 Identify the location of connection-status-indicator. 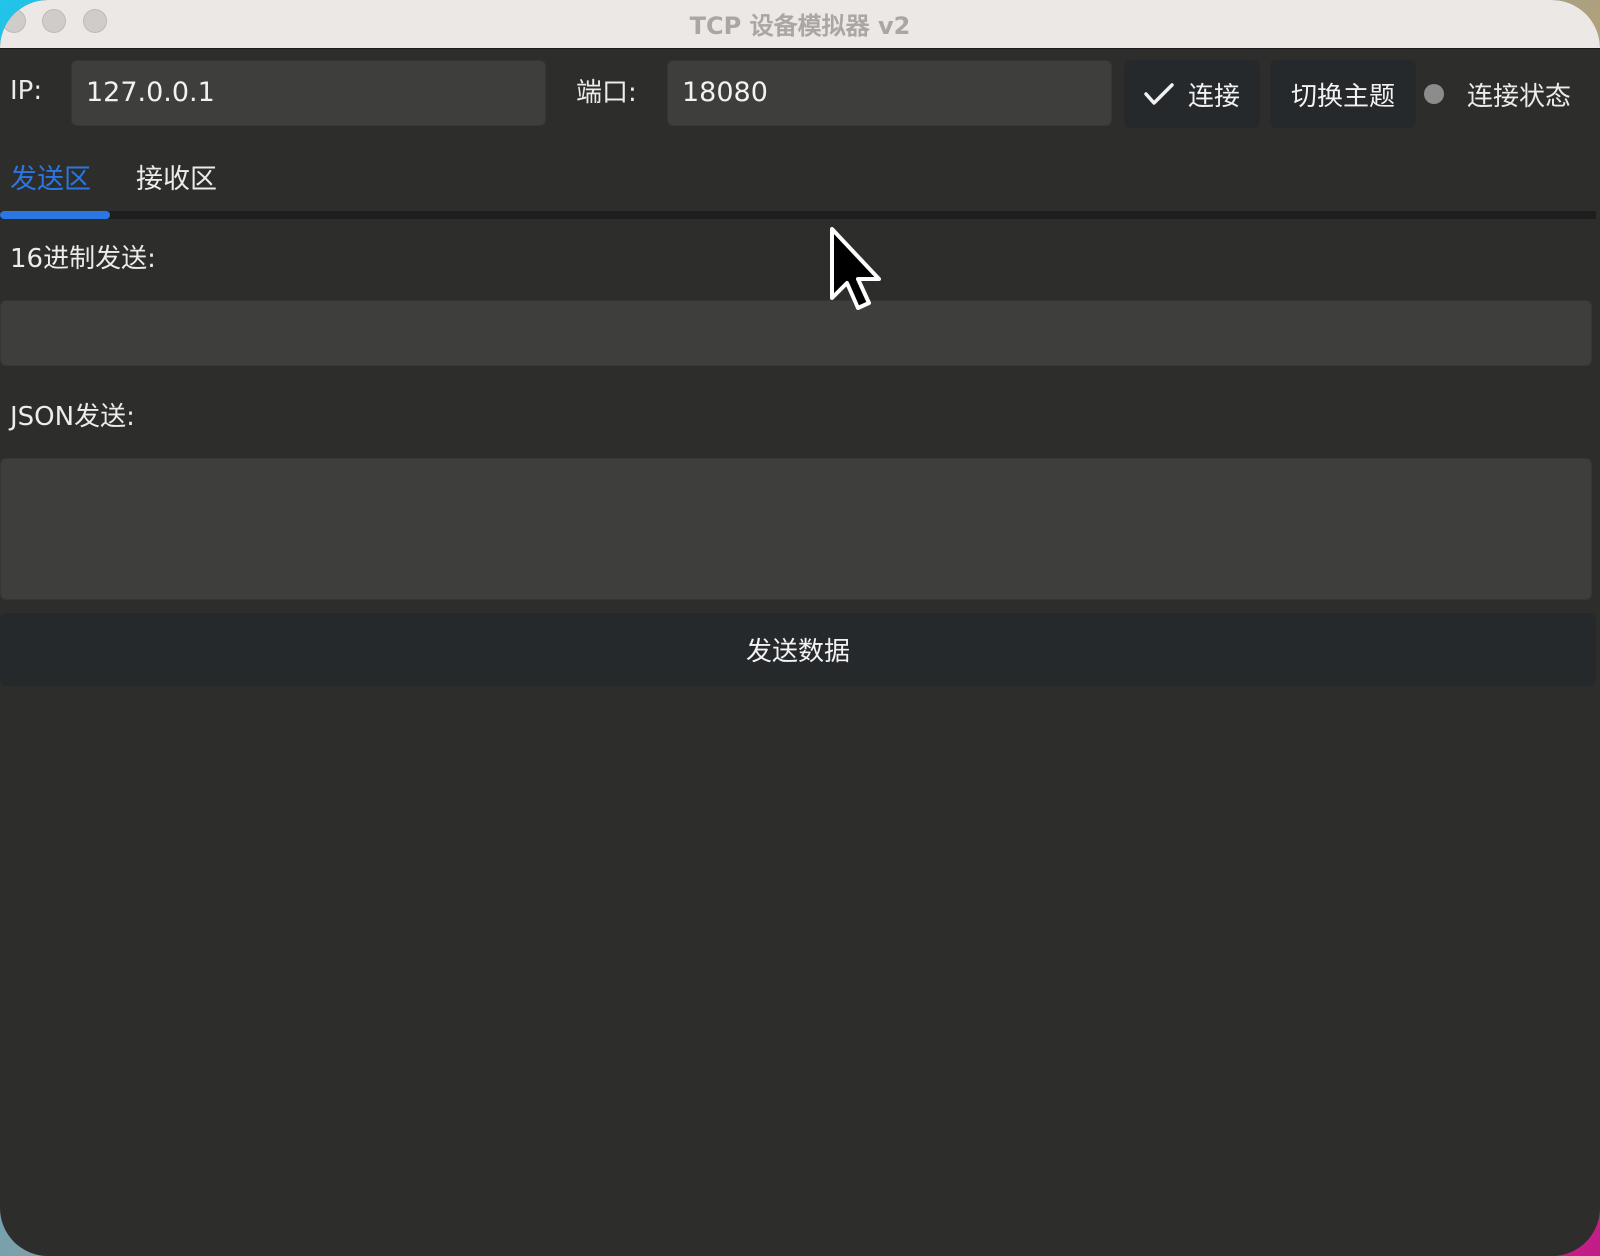
(1434, 94).